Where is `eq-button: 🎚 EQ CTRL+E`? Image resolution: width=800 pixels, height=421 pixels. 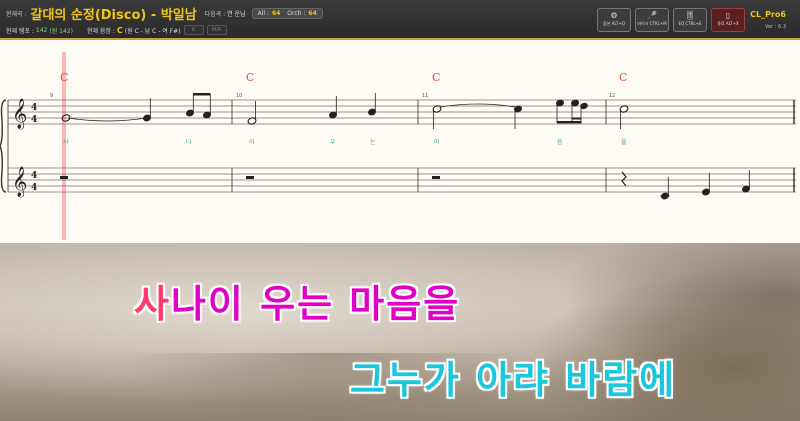 eq-button: 🎚 EQ CTRL+E is located at coordinates (690, 20).